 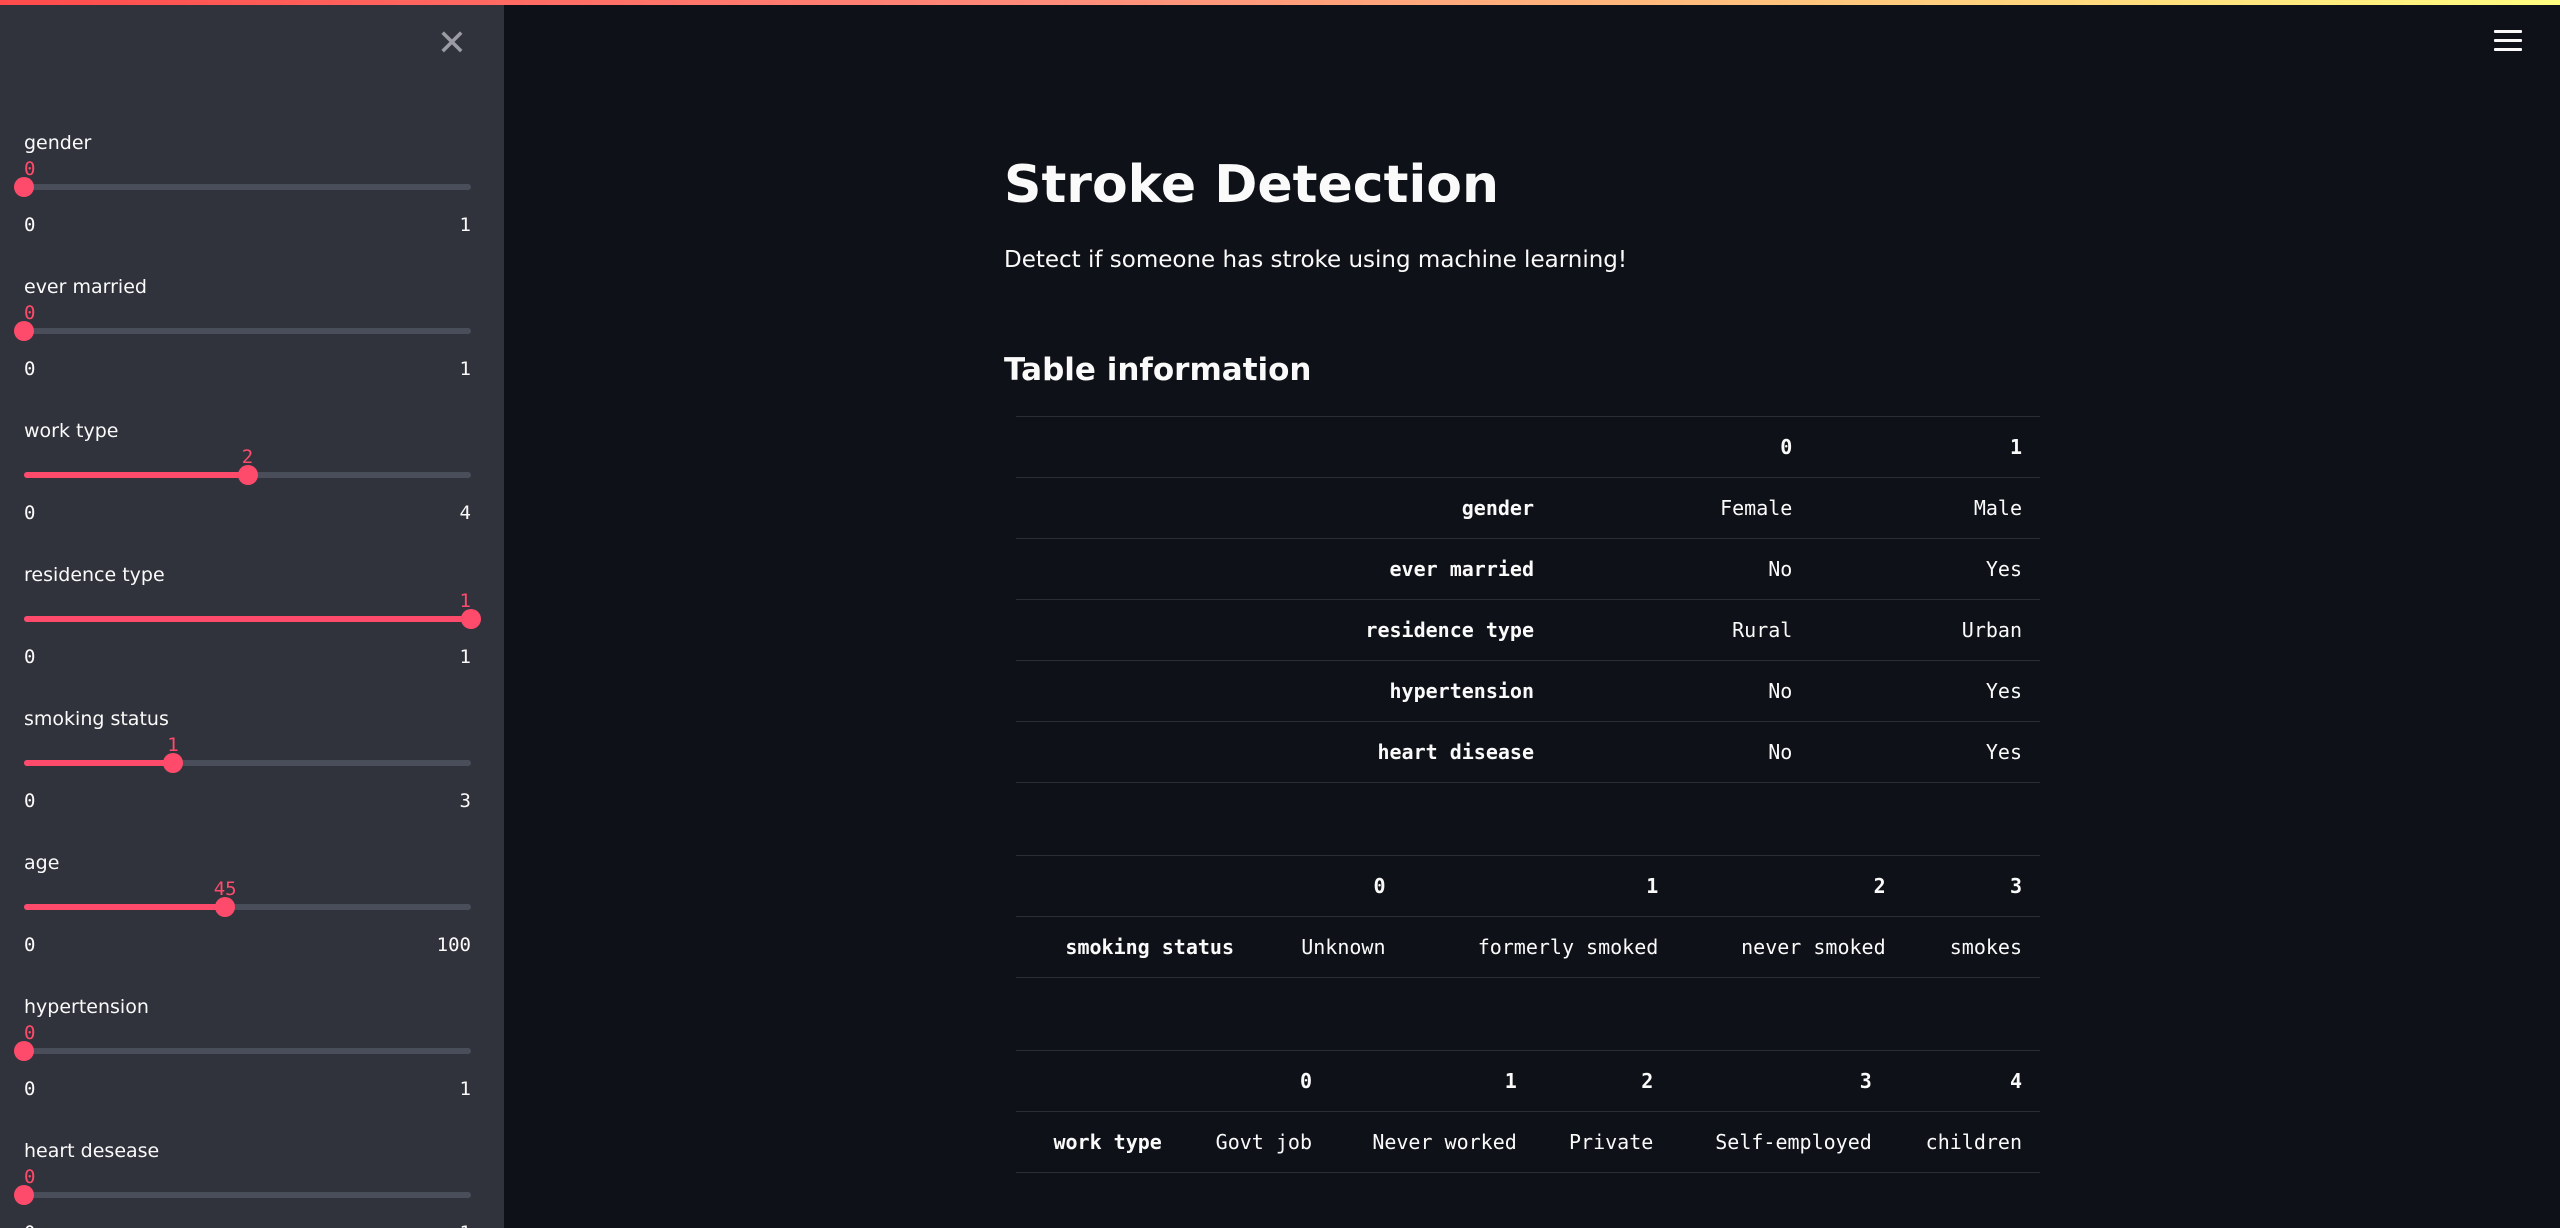 What do you see at coordinates (1098, 1142) in the screenshot?
I see `row-label: work type` at bounding box center [1098, 1142].